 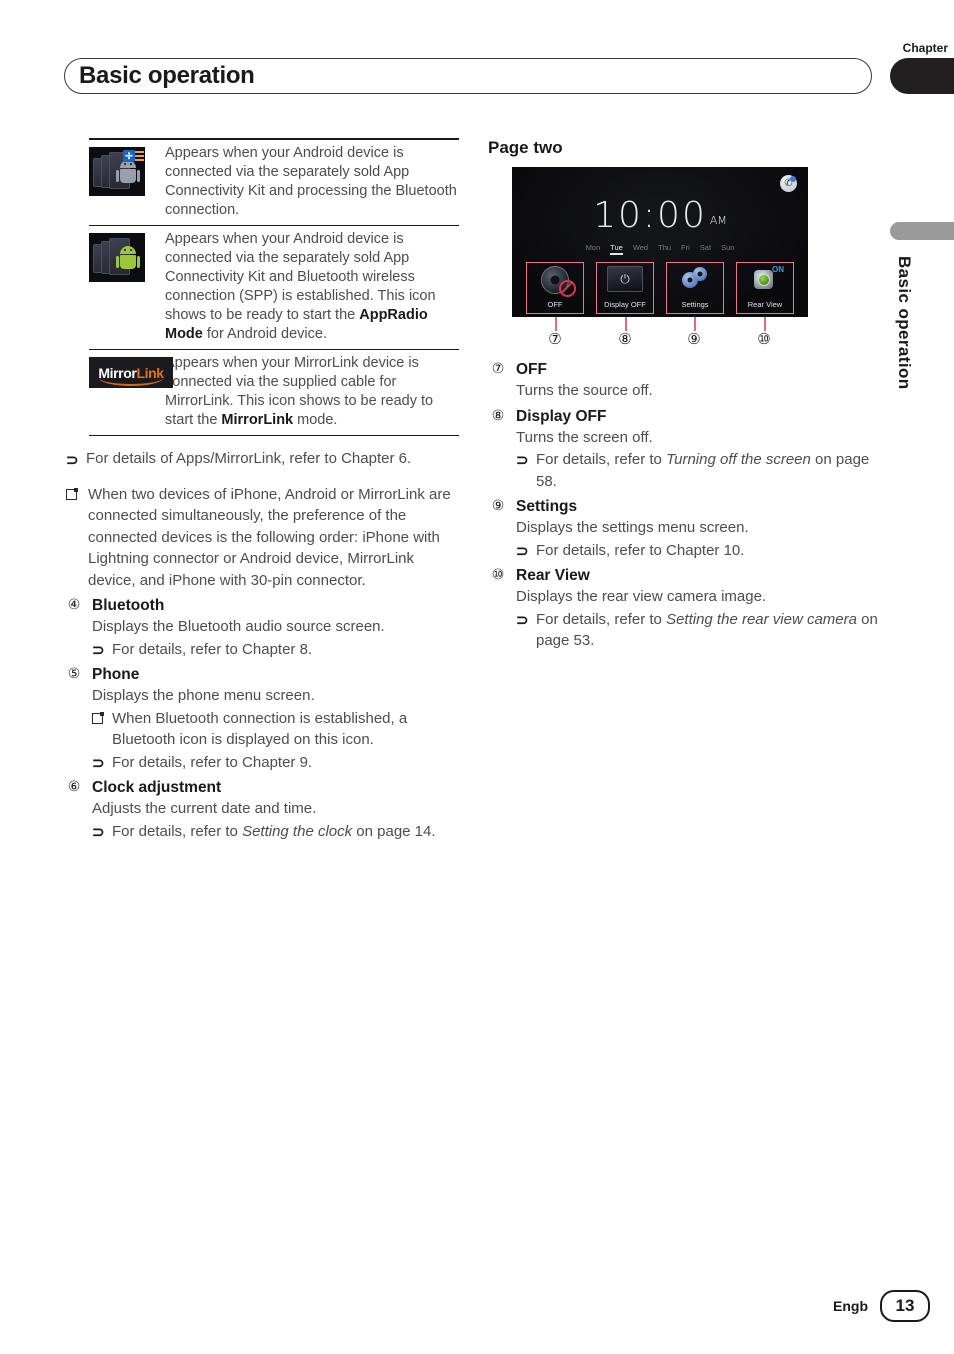 I want to click on item-title: Clock adjustment, so click(x=157, y=787).